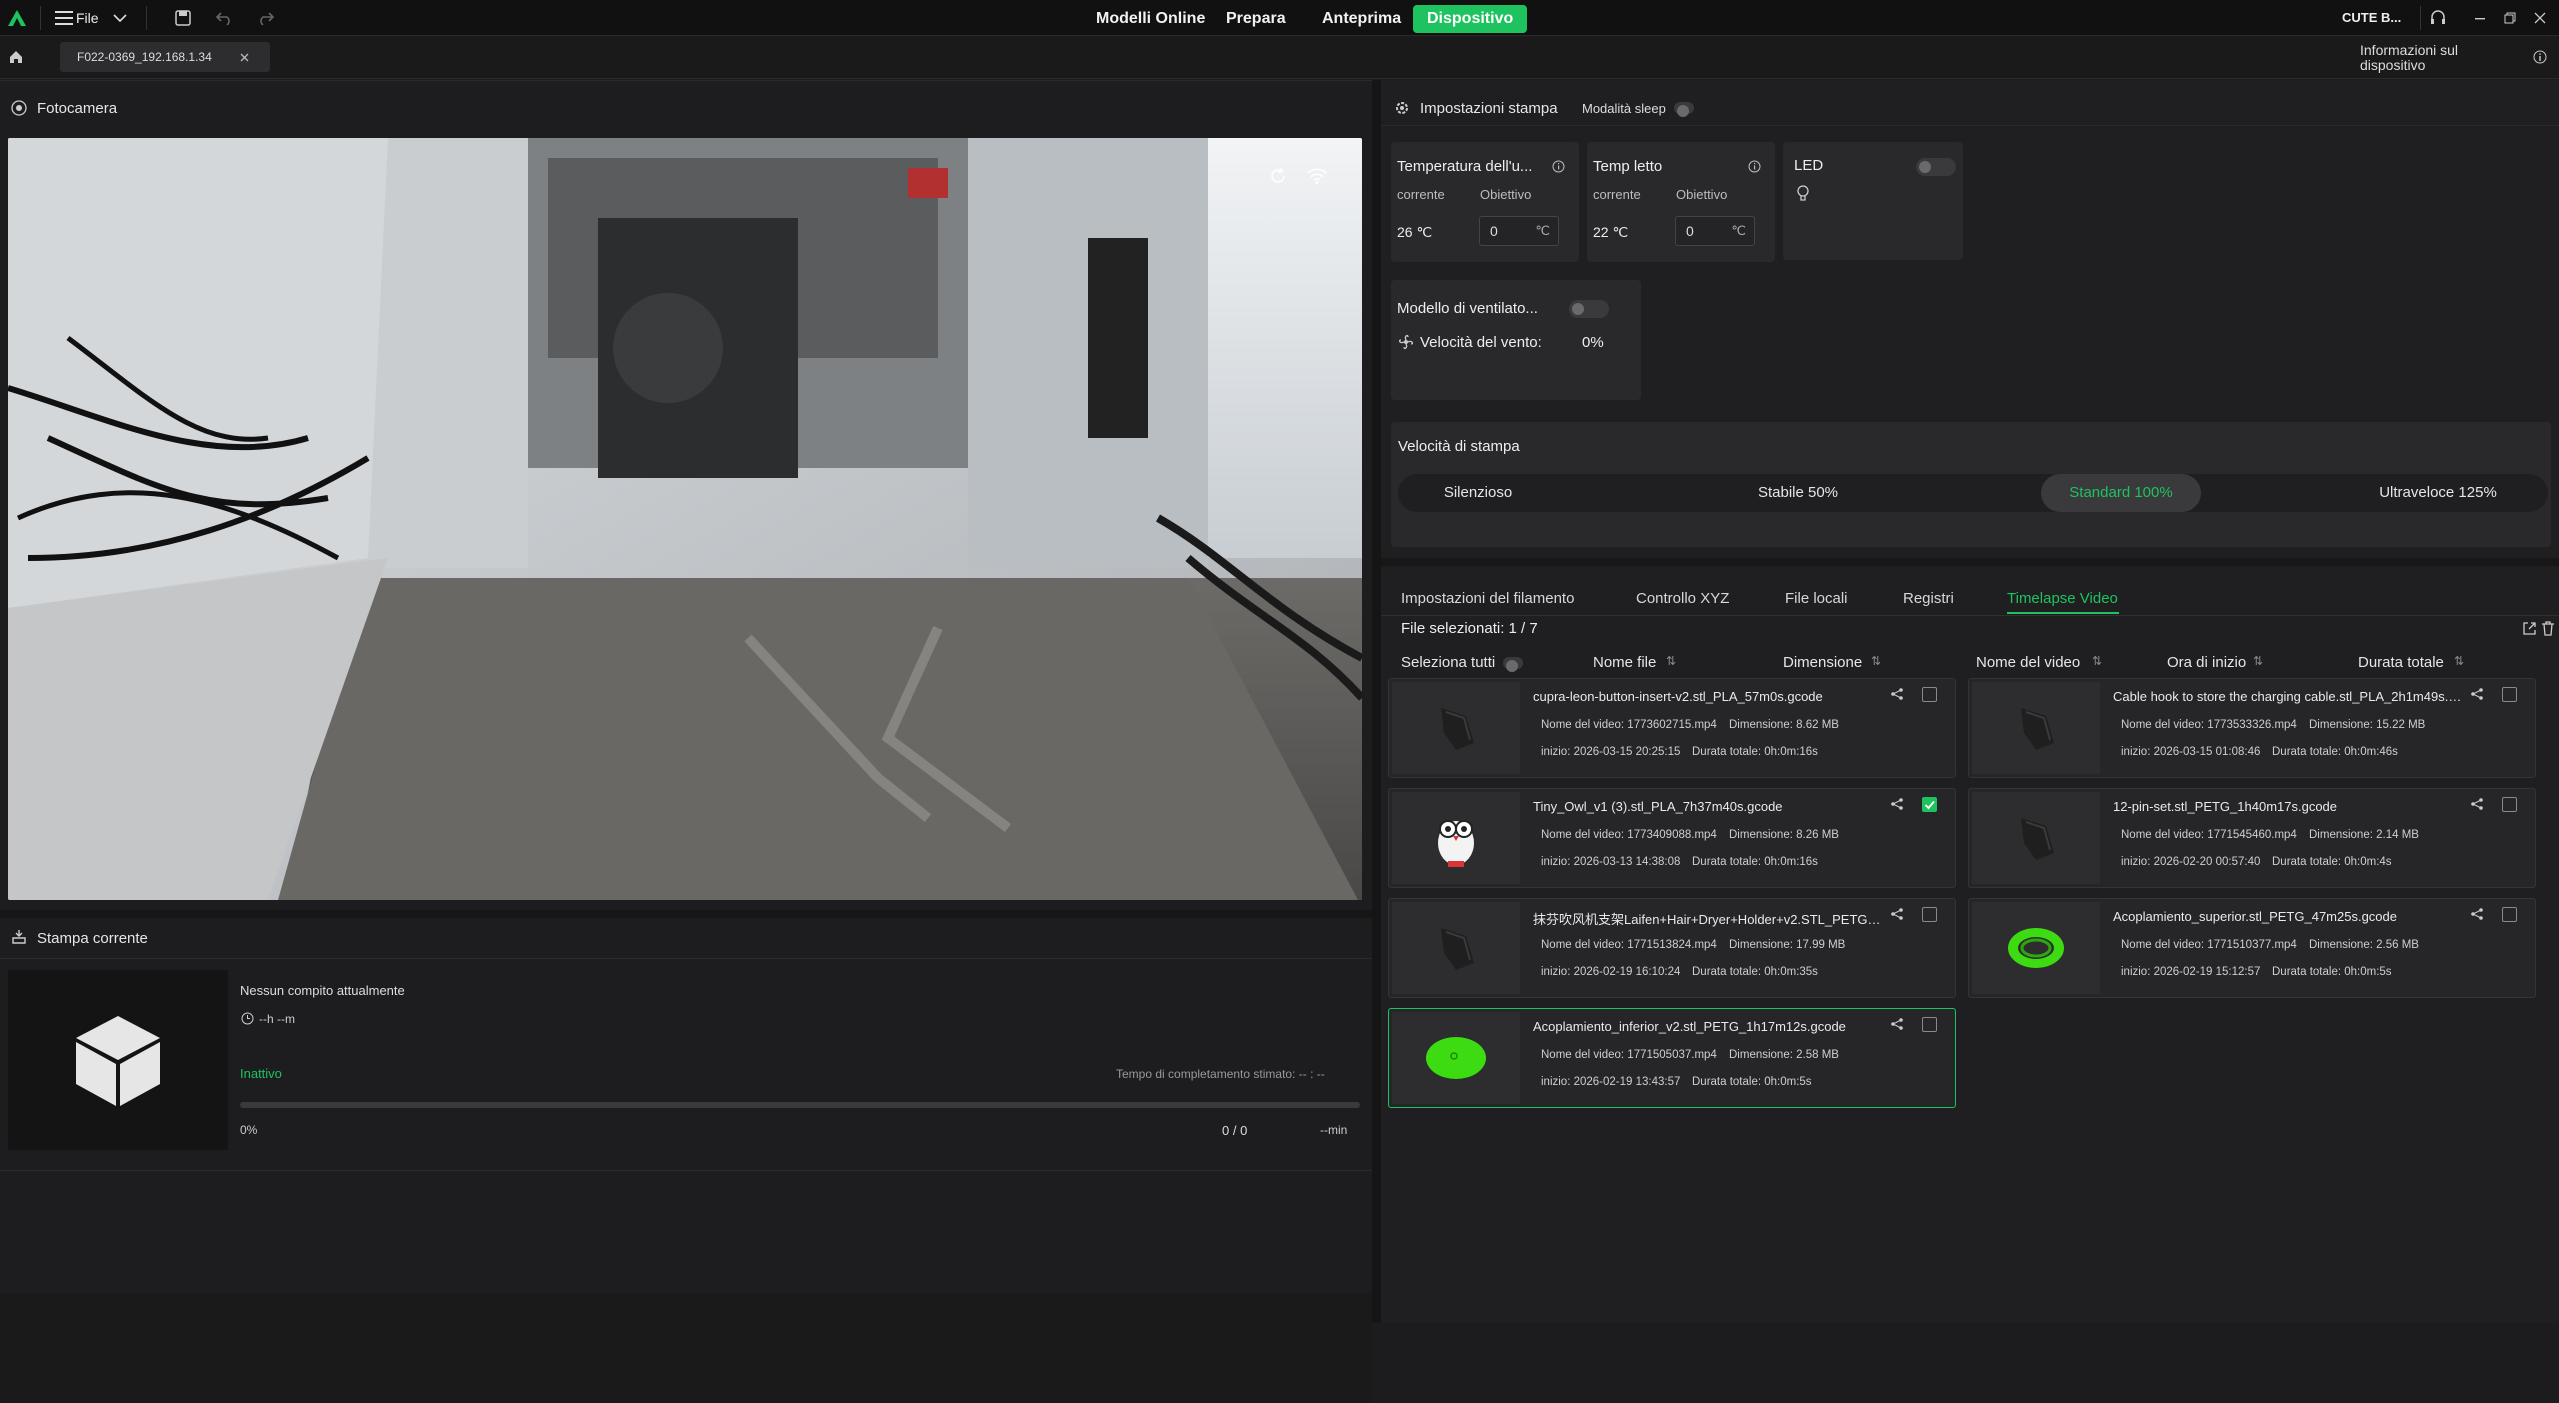  I want to click on timelapse-size: Dimensione: 17.99 MB, so click(1787, 945).